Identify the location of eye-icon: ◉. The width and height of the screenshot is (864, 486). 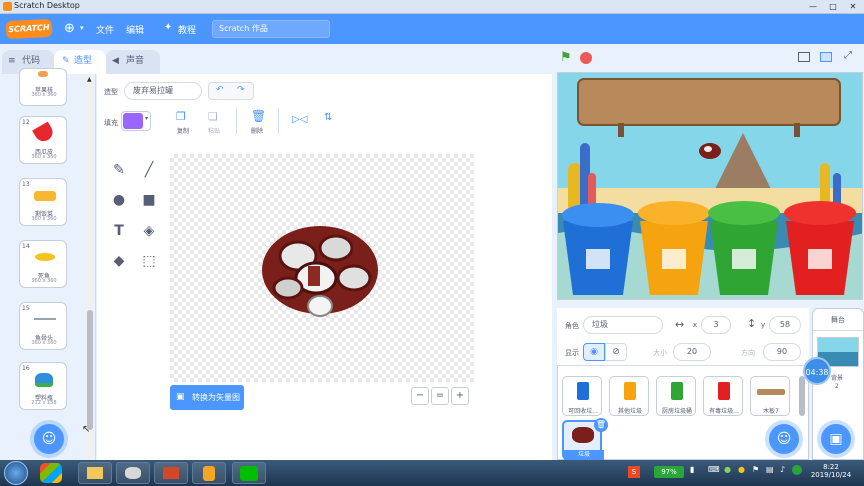
(594, 352).